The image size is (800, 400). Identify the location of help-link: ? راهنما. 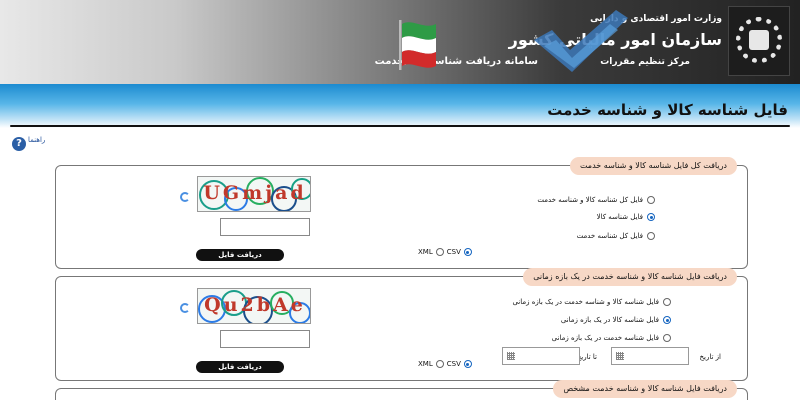
(28, 143).